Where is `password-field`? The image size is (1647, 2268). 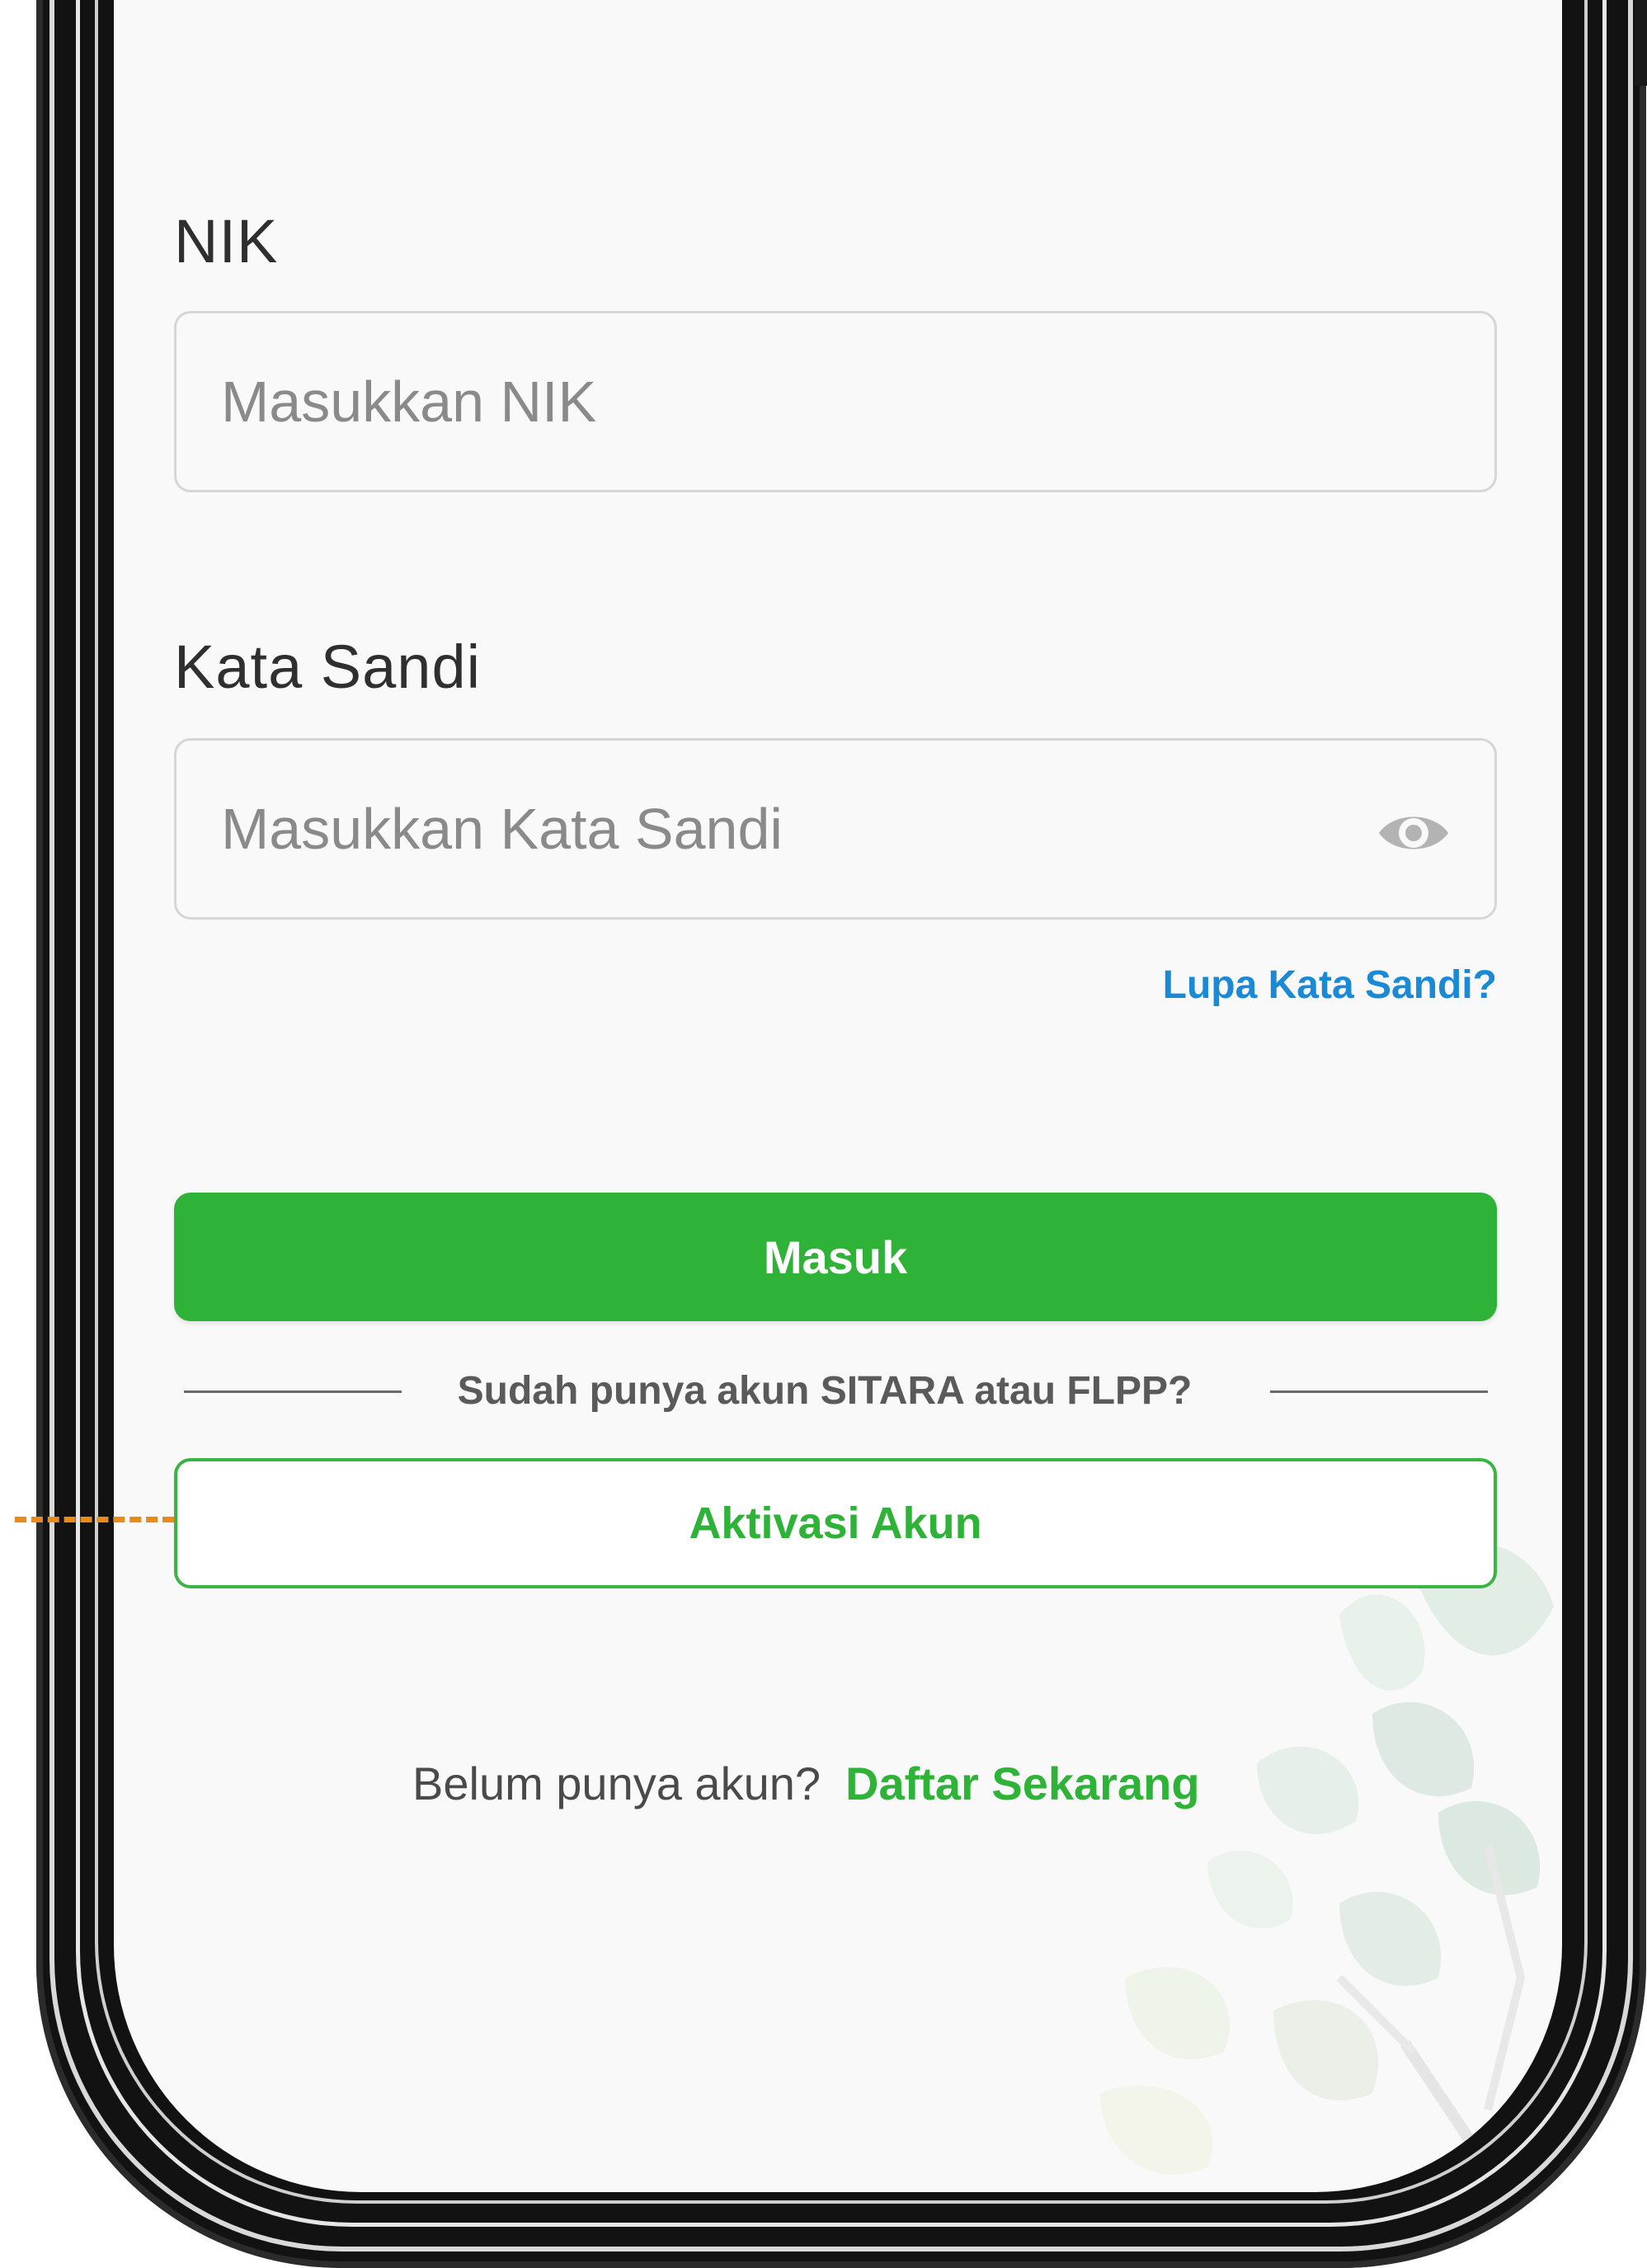
password-field is located at coordinates (835, 829).